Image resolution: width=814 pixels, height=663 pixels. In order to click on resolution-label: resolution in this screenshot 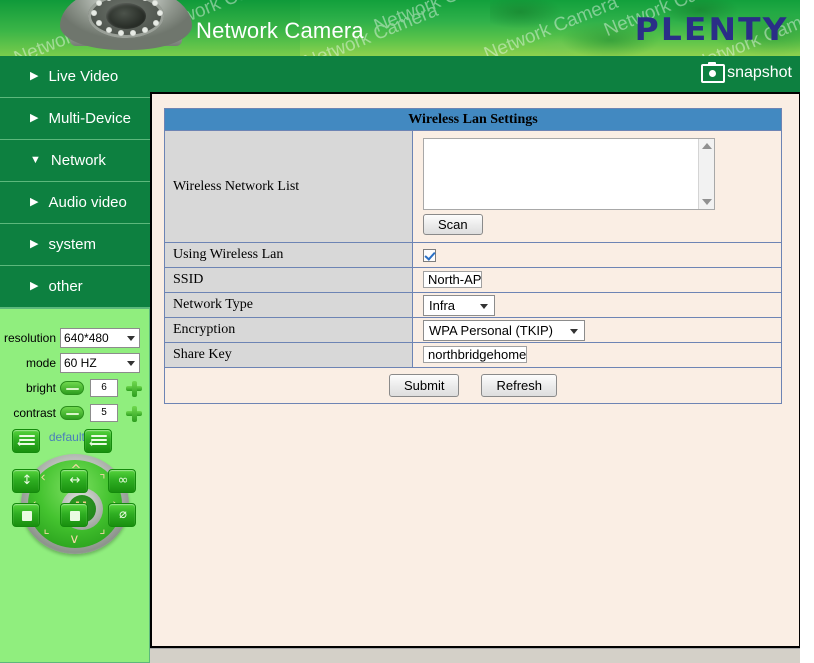, I will do `click(29, 338)`.